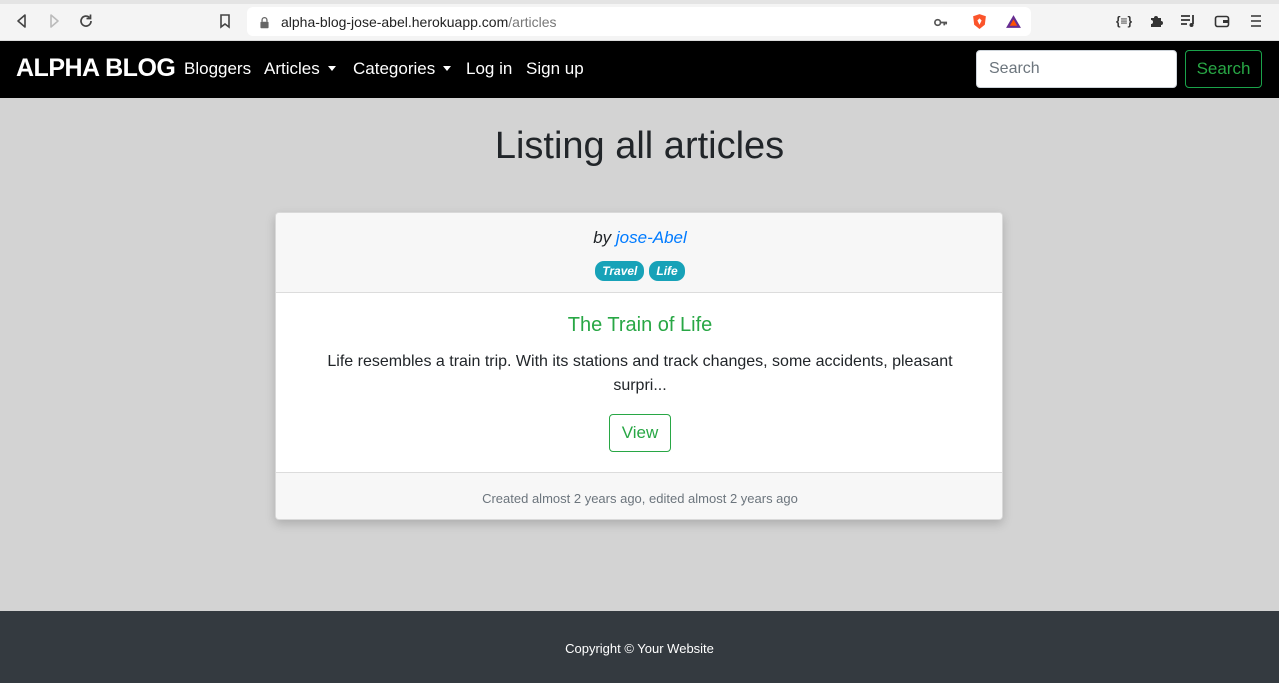 The width and height of the screenshot is (1279, 683). What do you see at coordinates (667, 271) in the screenshot?
I see `category-badge-life: Life` at bounding box center [667, 271].